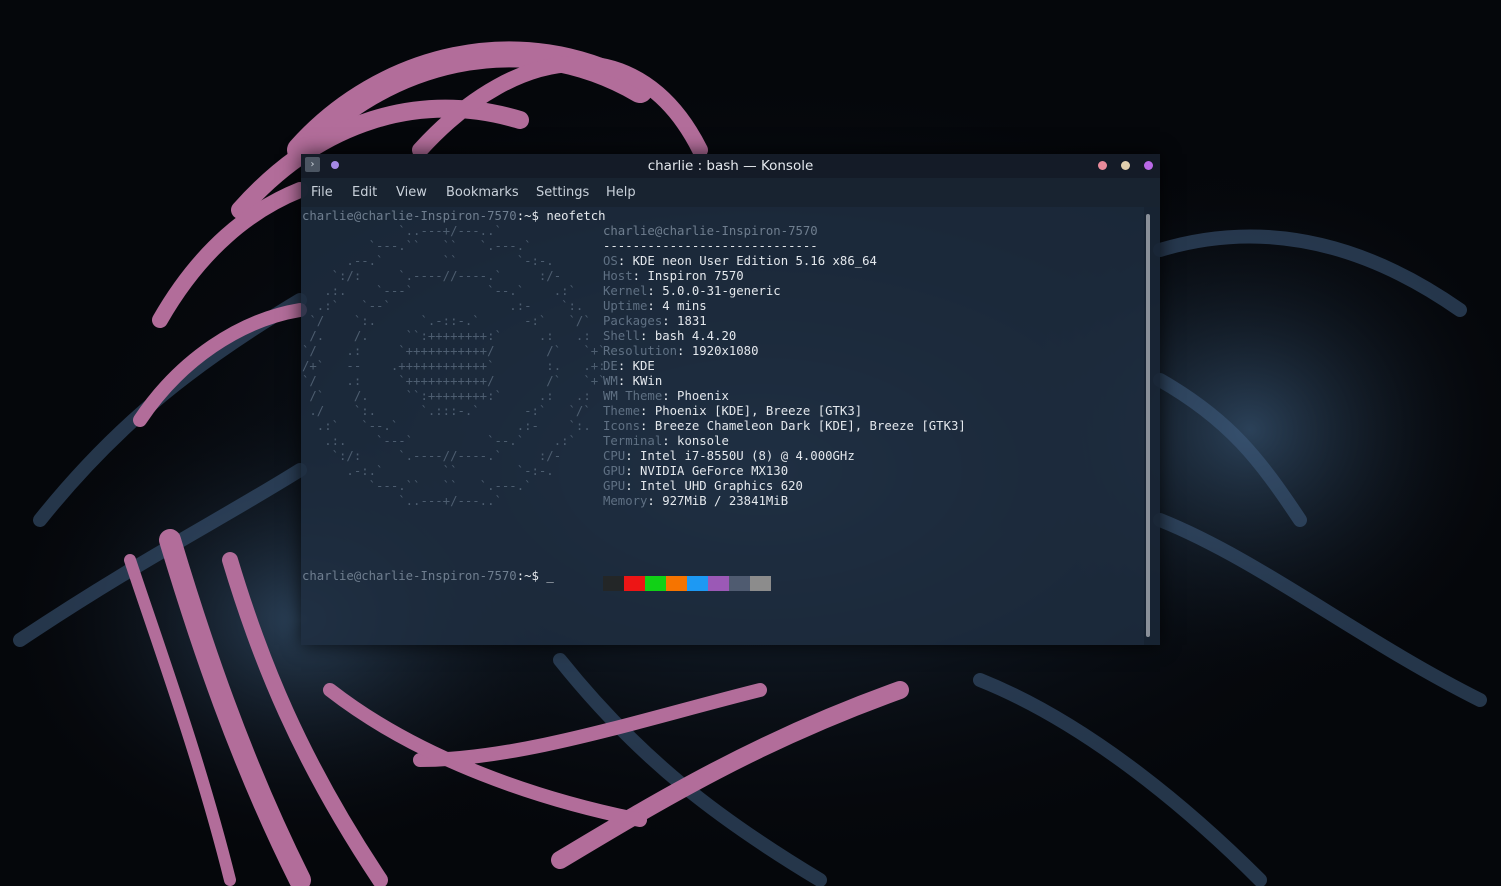 The image size is (1501, 886). I want to click on info-row: WM Theme: Phoenix, so click(666, 396).